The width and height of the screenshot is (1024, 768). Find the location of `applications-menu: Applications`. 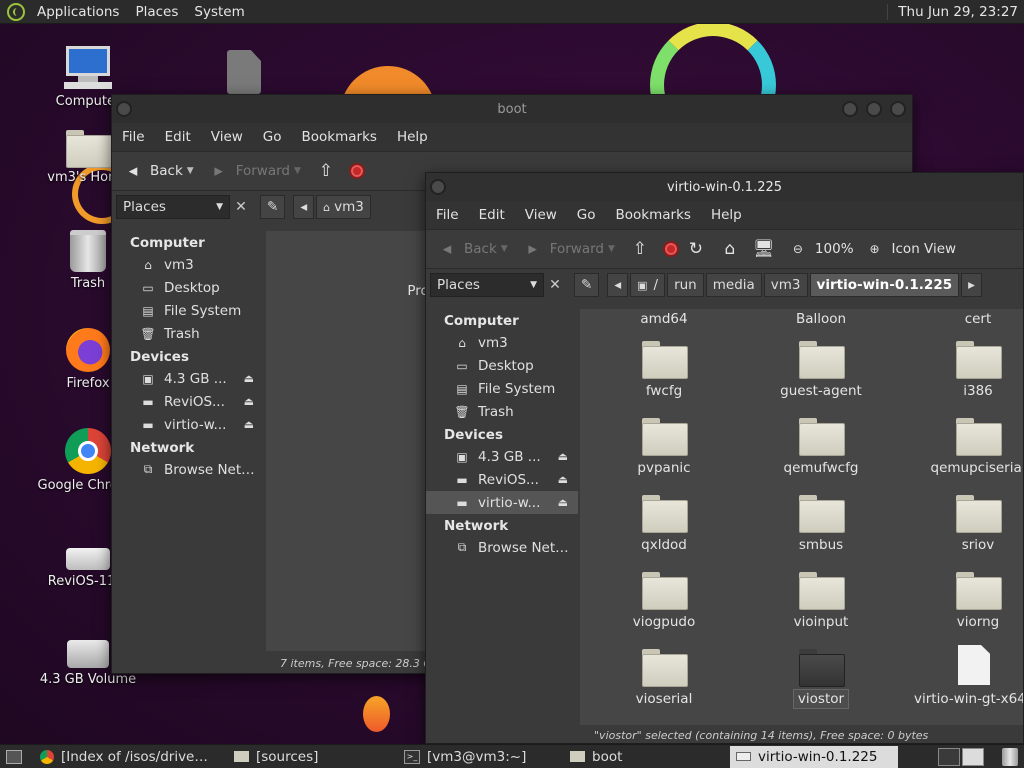

applications-menu: Applications is located at coordinates (78, 12).